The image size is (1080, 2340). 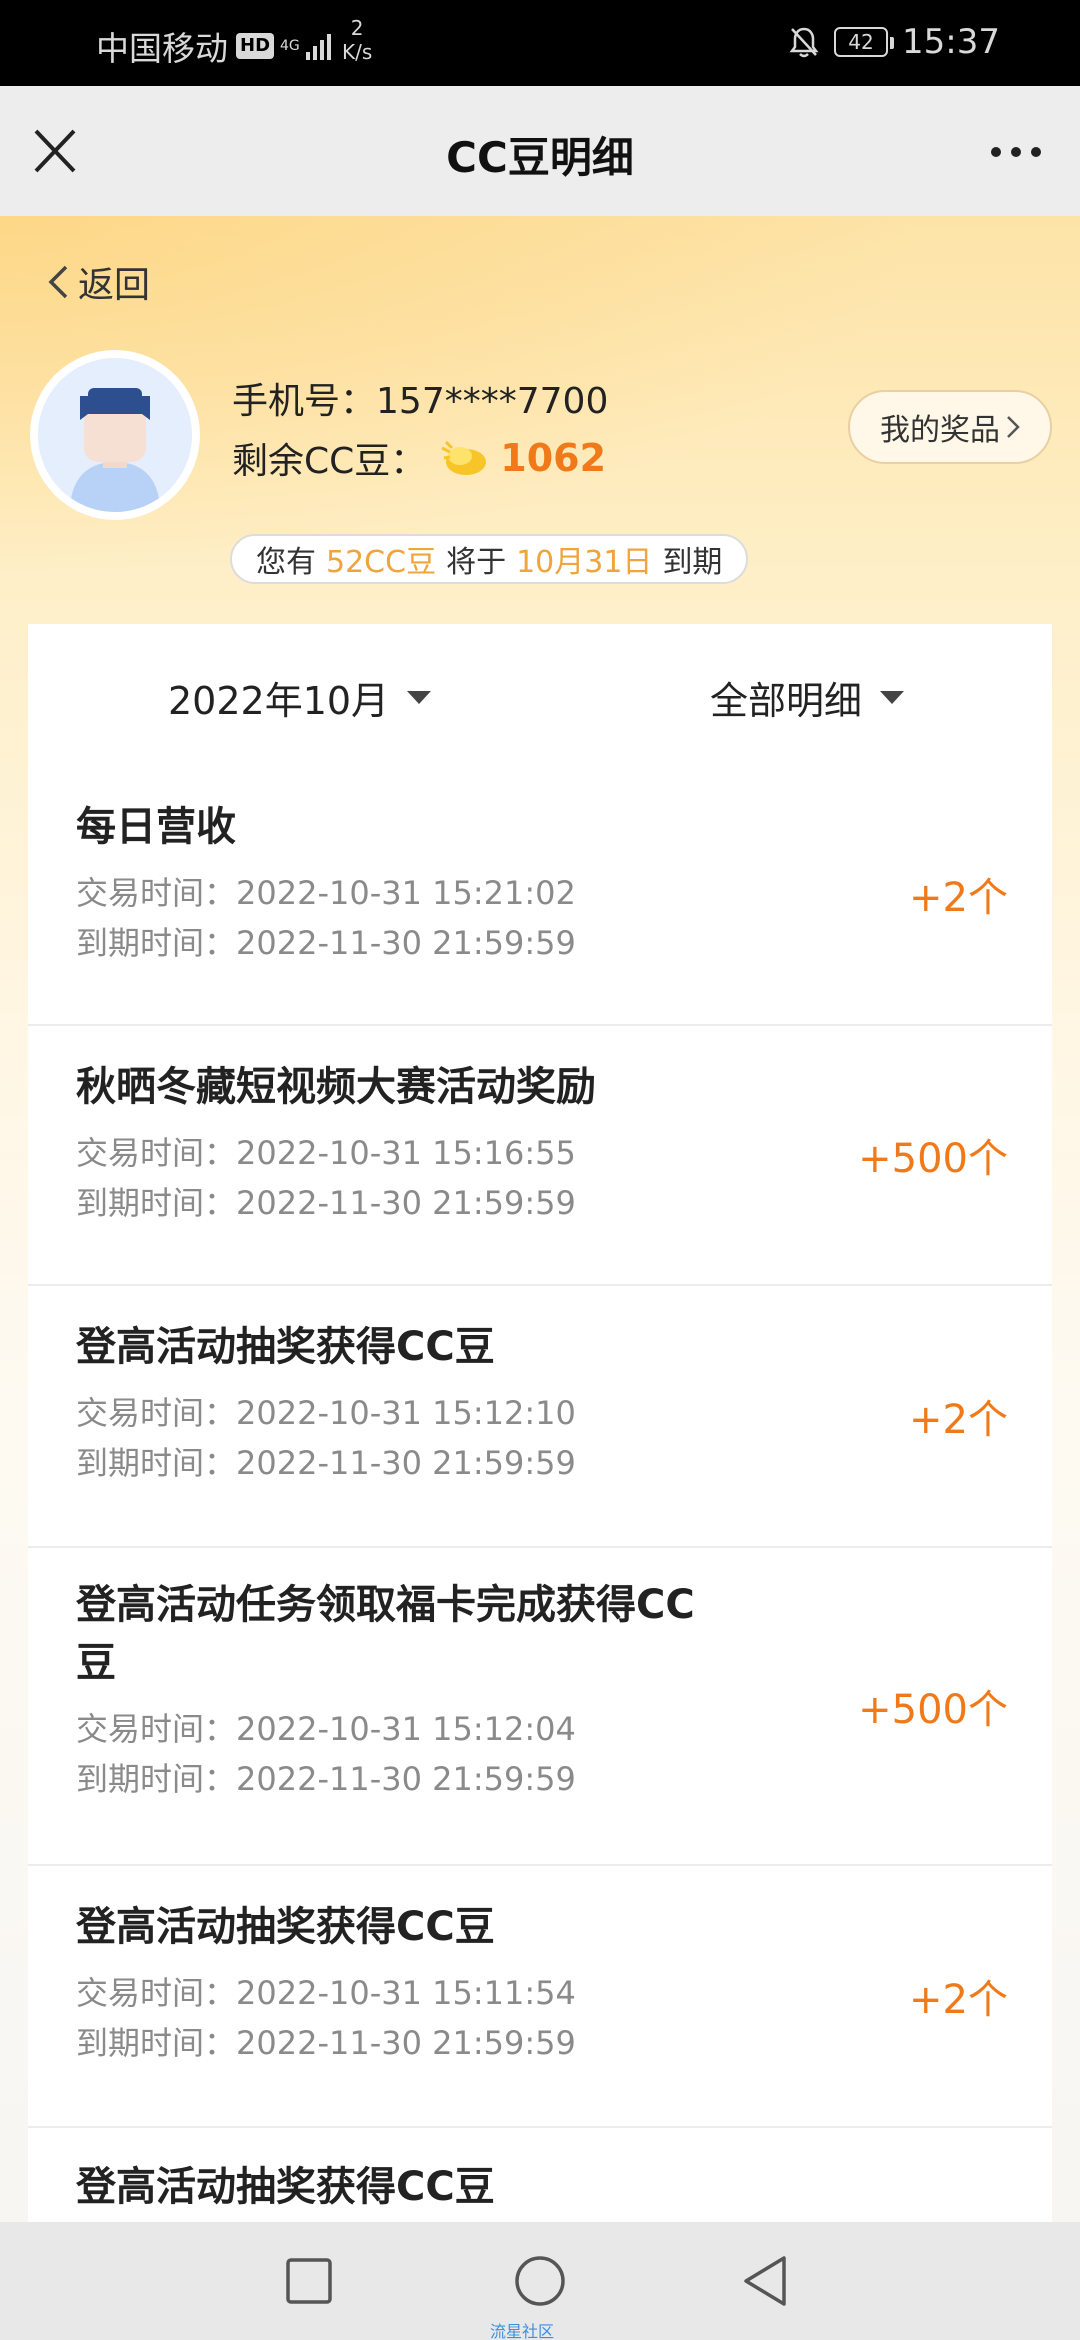 I want to click on chevron-right-icon, so click(x=1013, y=427).